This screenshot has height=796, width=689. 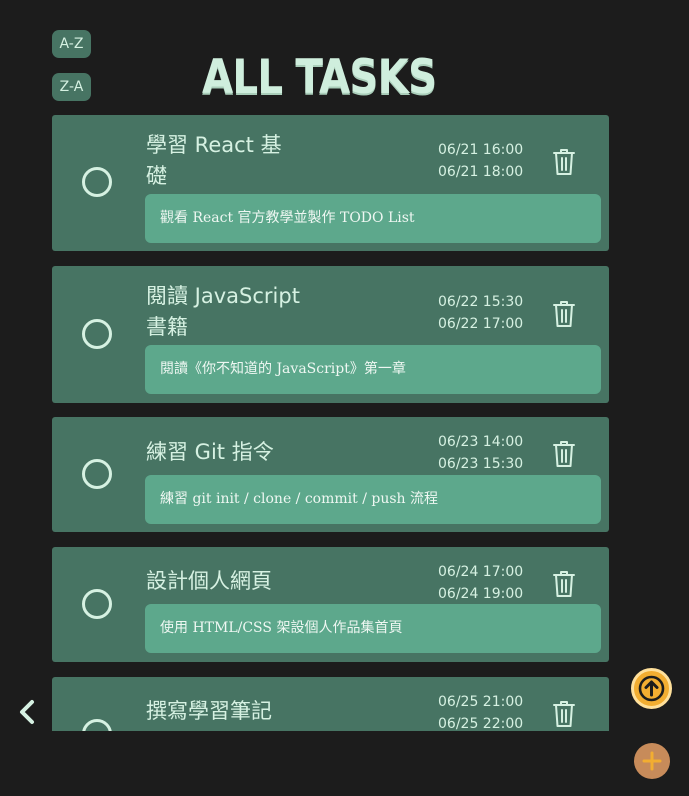 I want to click on task-dates: 06/22 15:30 06/22 17:00, so click(x=483, y=313).